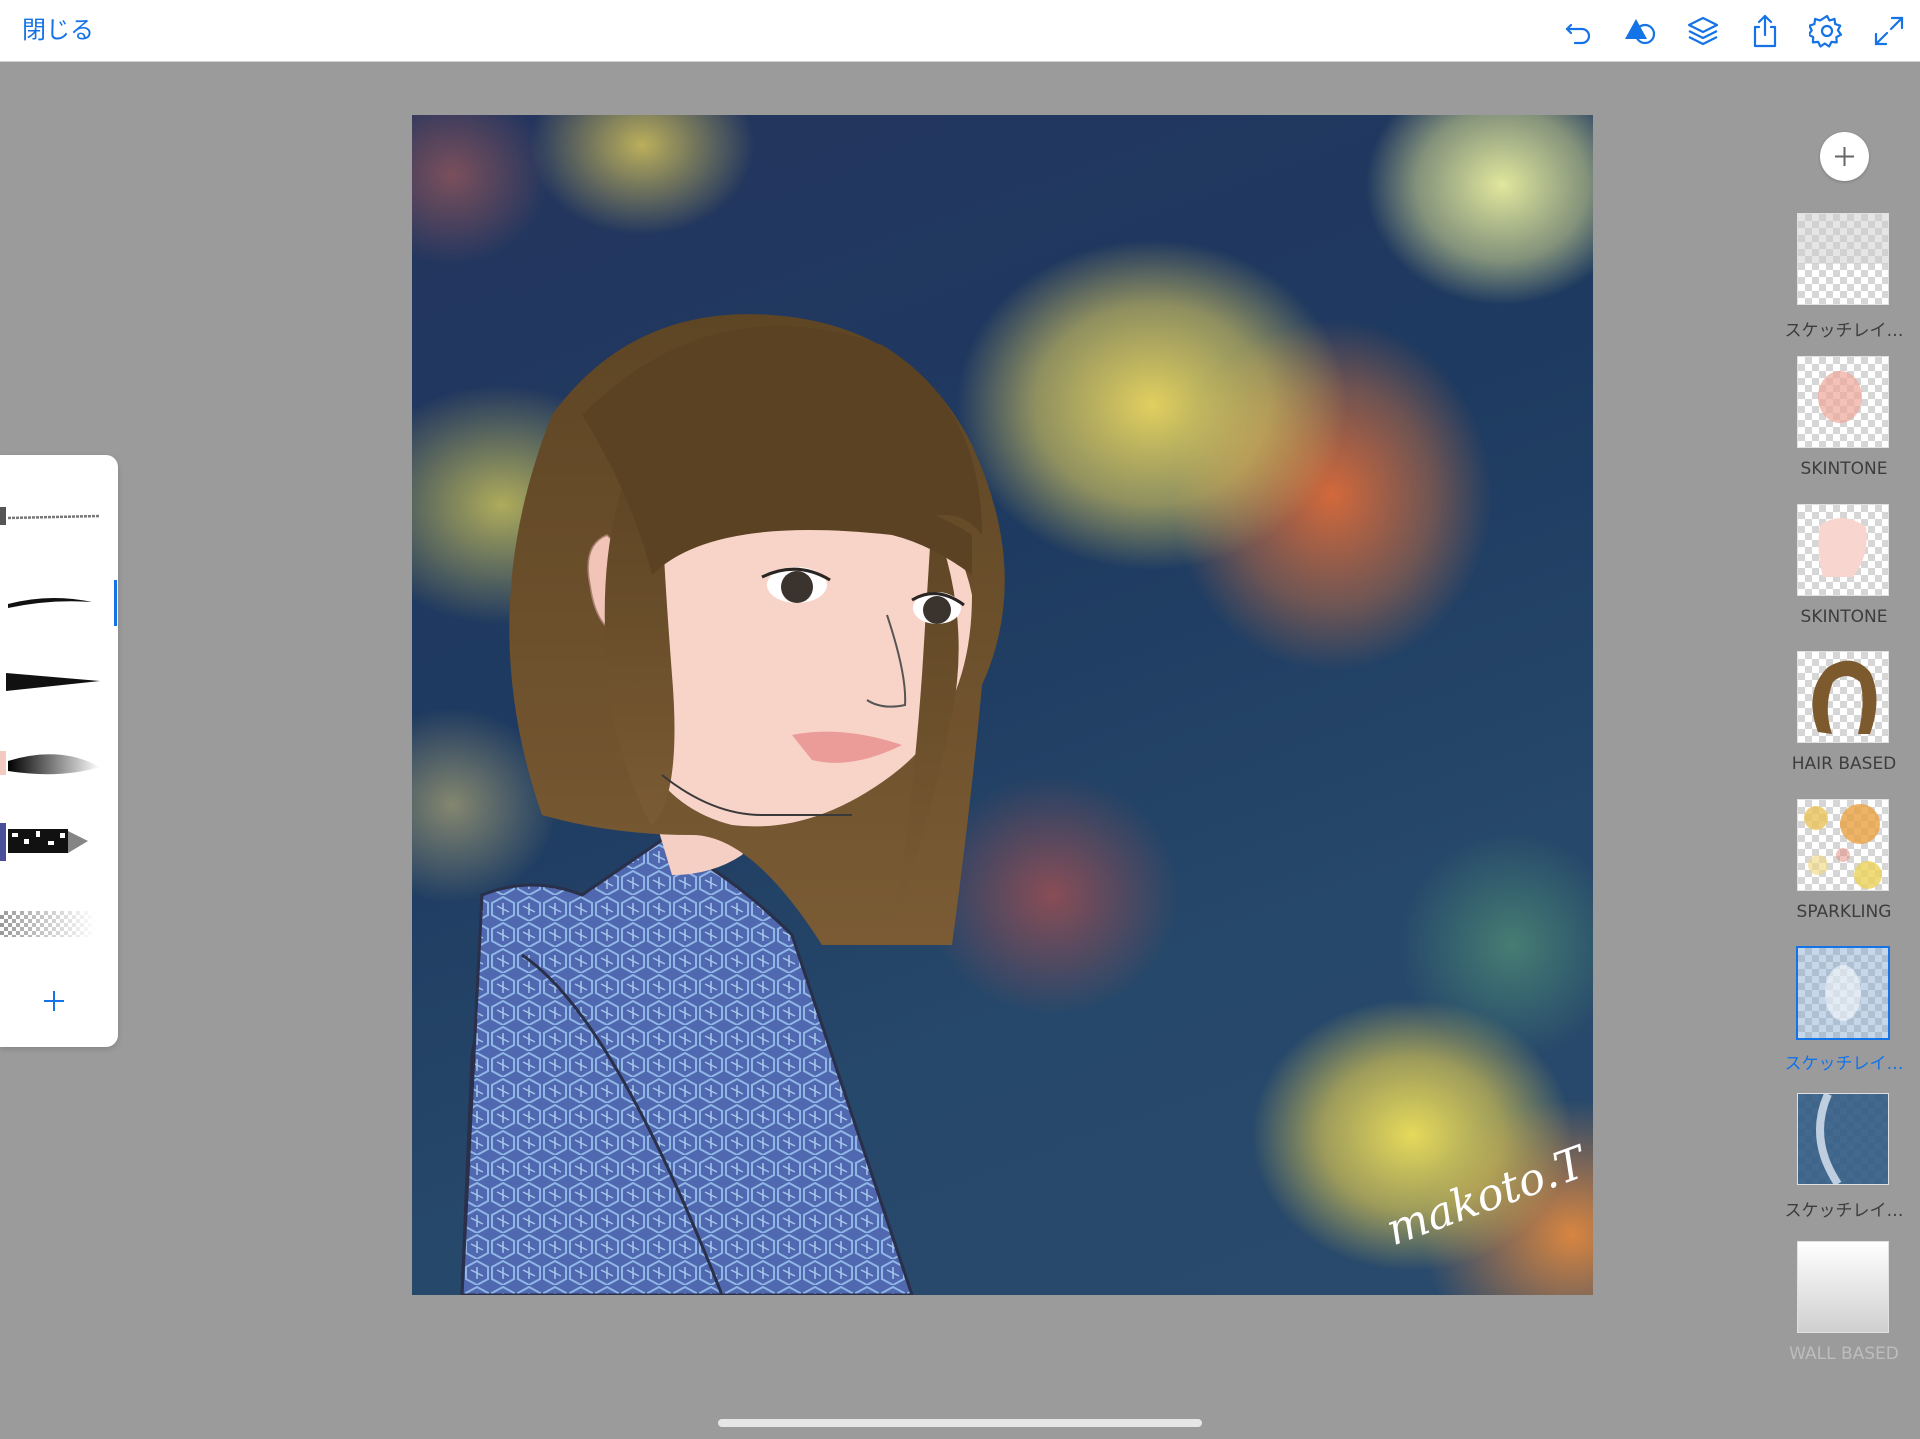 The width and height of the screenshot is (1920, 1439). What do you see at coordinates (115, 603) in the screenshot?
I see `selected-brush-indicator` at bounding box center [115, 603].